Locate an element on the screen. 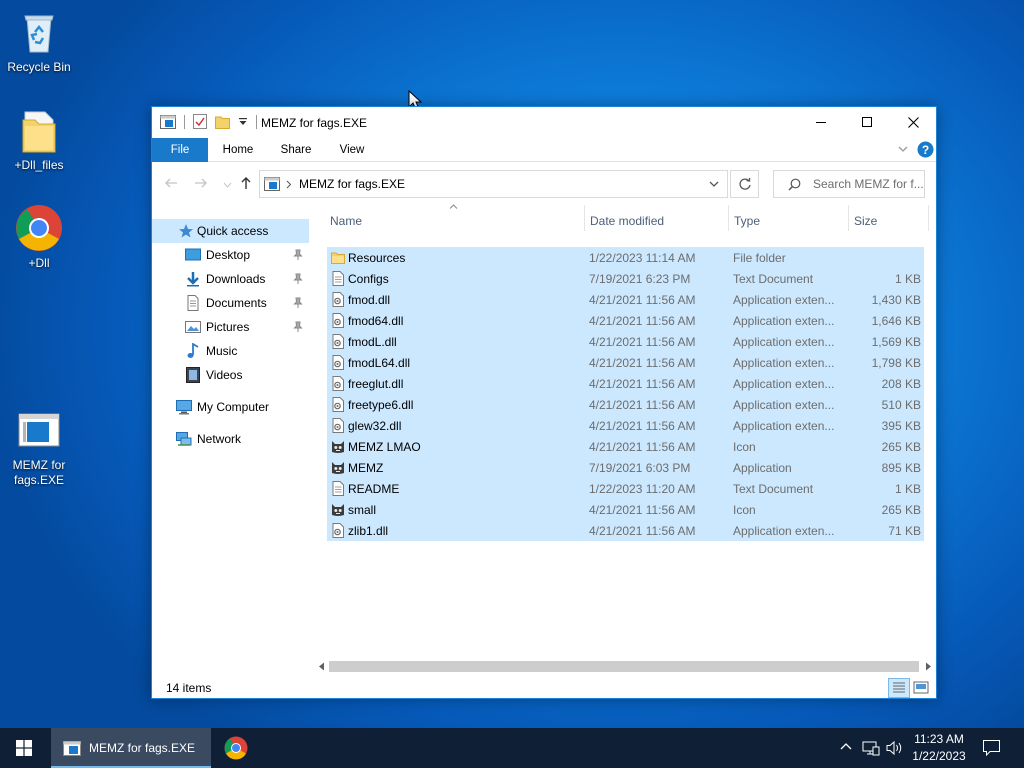  desktop-icon-dll-chrome: +Dll is located at coordinates (39, 237).